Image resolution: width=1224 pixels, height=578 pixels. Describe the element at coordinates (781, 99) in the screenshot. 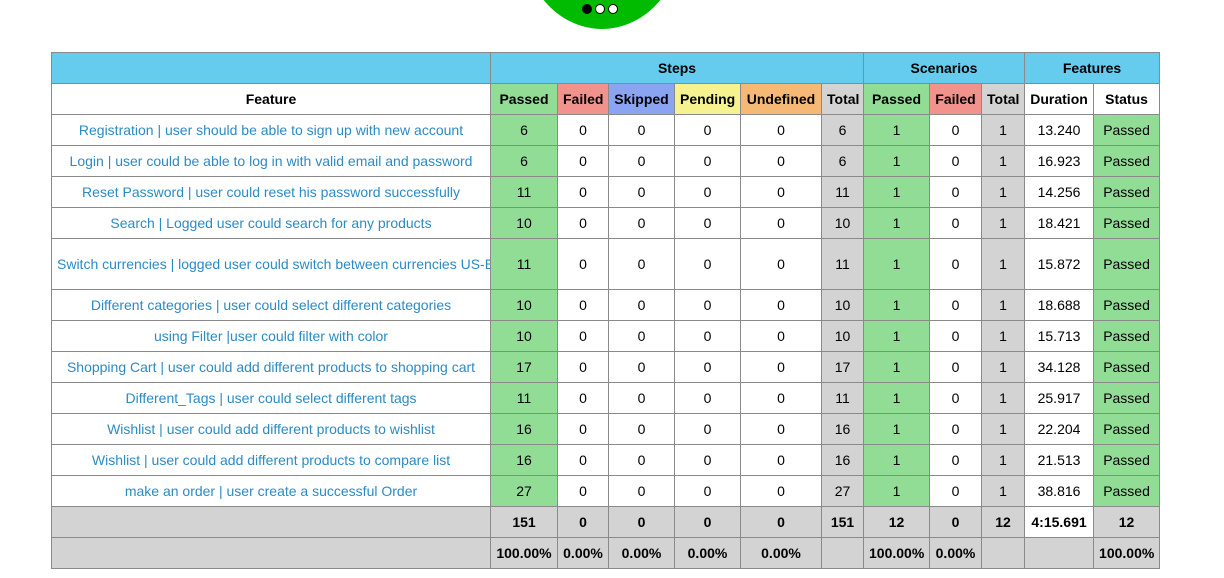

I see `col-header-steps-undefined: Undefined` at that location.